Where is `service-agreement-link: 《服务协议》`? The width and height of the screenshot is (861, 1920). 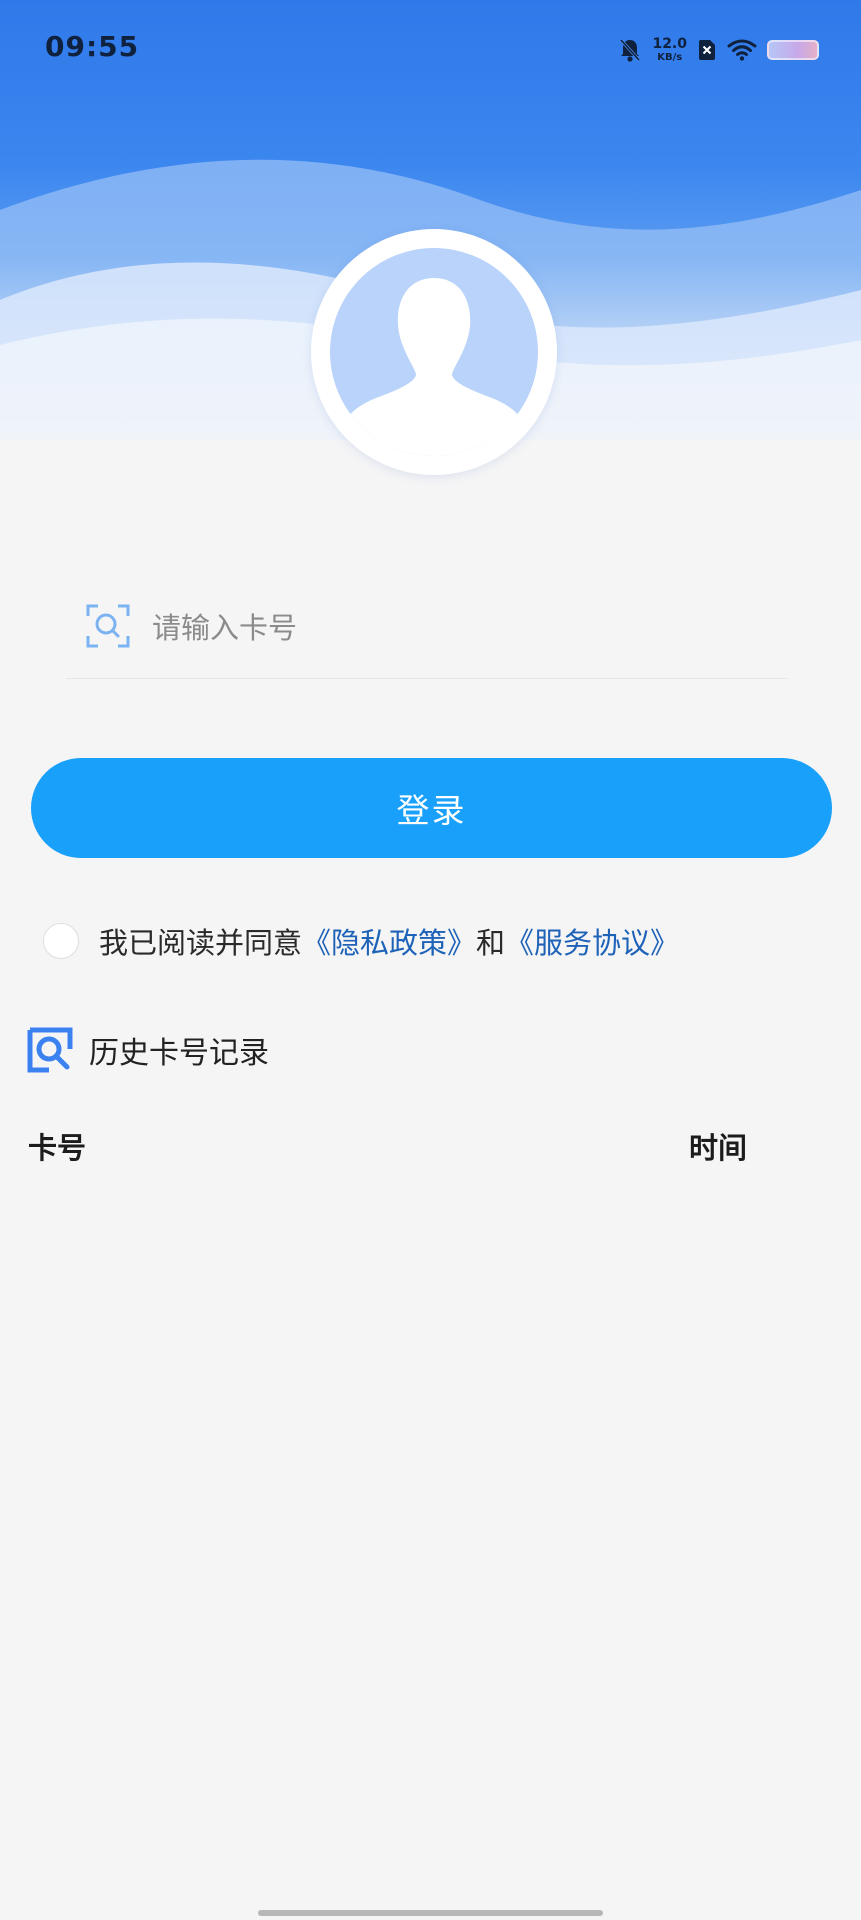 service-agreement-link: 《服务协议》 is located at coordinates (592, 941).